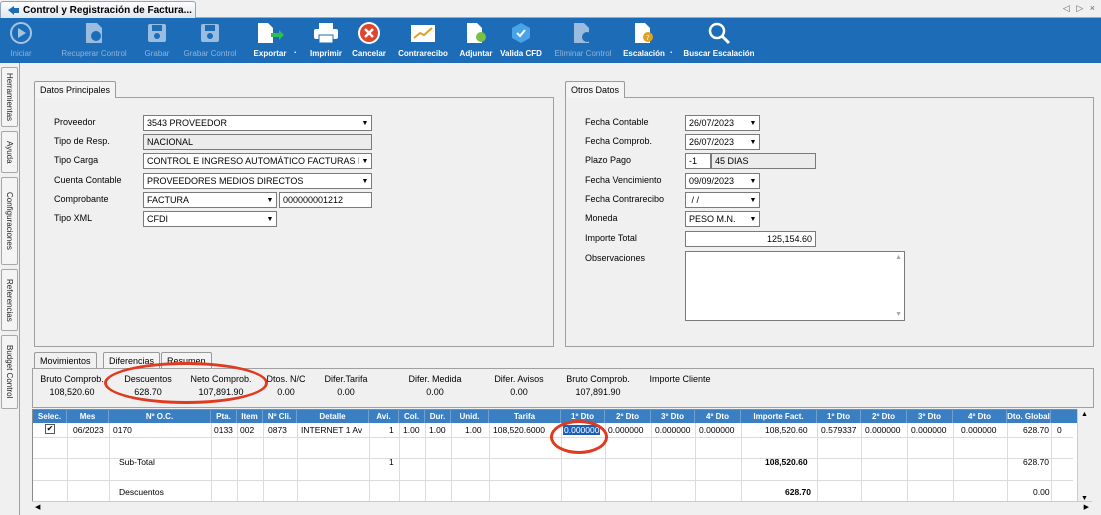 Image resolution: width=1101 pixels, height=515 pixels. Describe the element at coordinates (326, 40) in the screenshot. I see `imprimir-button: Imprimir` at that location.